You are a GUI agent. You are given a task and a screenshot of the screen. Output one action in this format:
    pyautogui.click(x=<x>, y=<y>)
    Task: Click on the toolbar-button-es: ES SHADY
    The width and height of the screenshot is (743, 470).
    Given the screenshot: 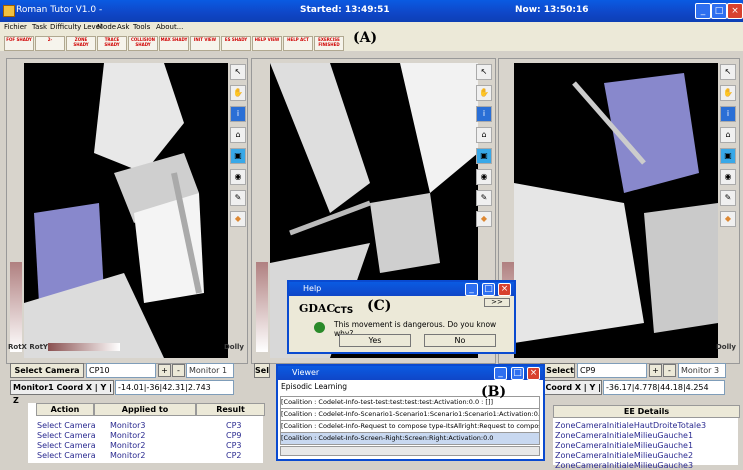 What is the action you would take?
    pyautogui.click(x=236, y=43)
    